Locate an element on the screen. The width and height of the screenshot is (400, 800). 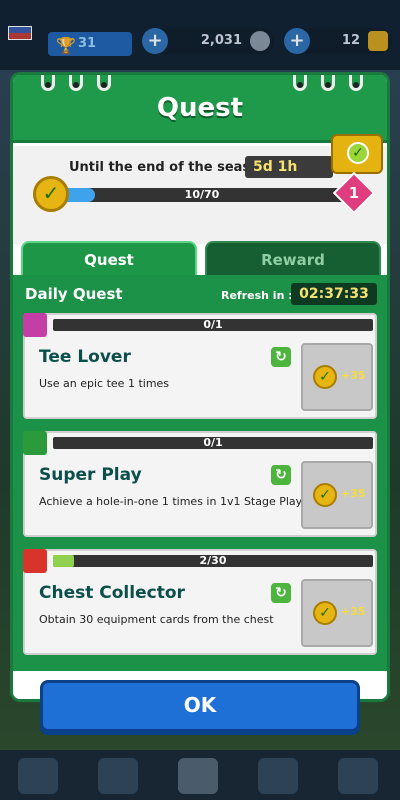
tab-reward: Reward is located at coordinates (293, 258).